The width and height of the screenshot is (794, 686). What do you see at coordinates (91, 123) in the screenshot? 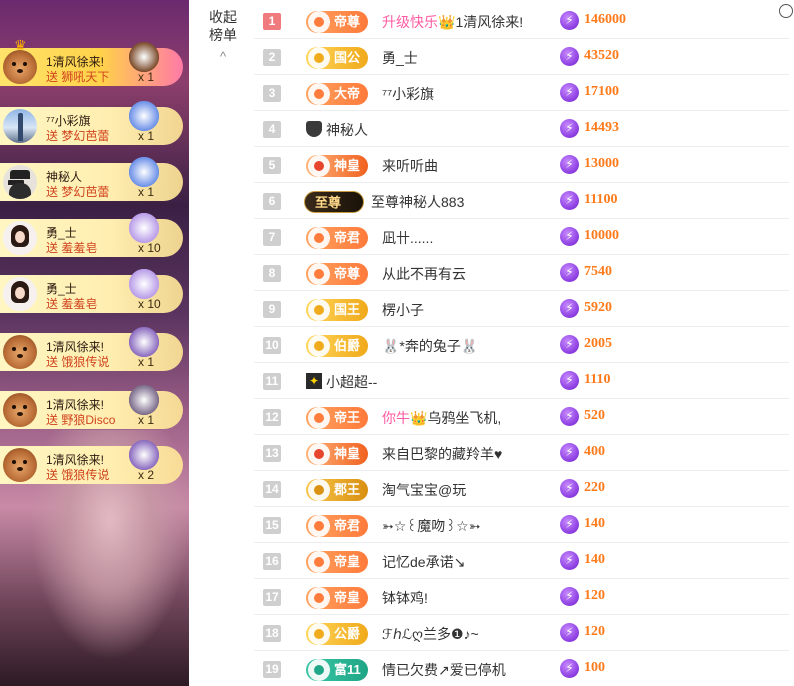
I see `gift-message: ⁷⁷小彩旗送 梦幻芭蕾 x 1` at bounding box center [91, 123].